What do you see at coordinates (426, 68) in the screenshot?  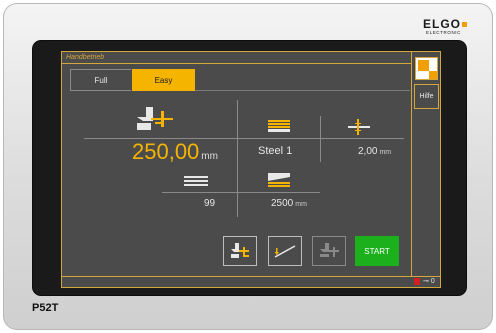 I see `elgo-logo-icon` at bounding box center [426, 68].